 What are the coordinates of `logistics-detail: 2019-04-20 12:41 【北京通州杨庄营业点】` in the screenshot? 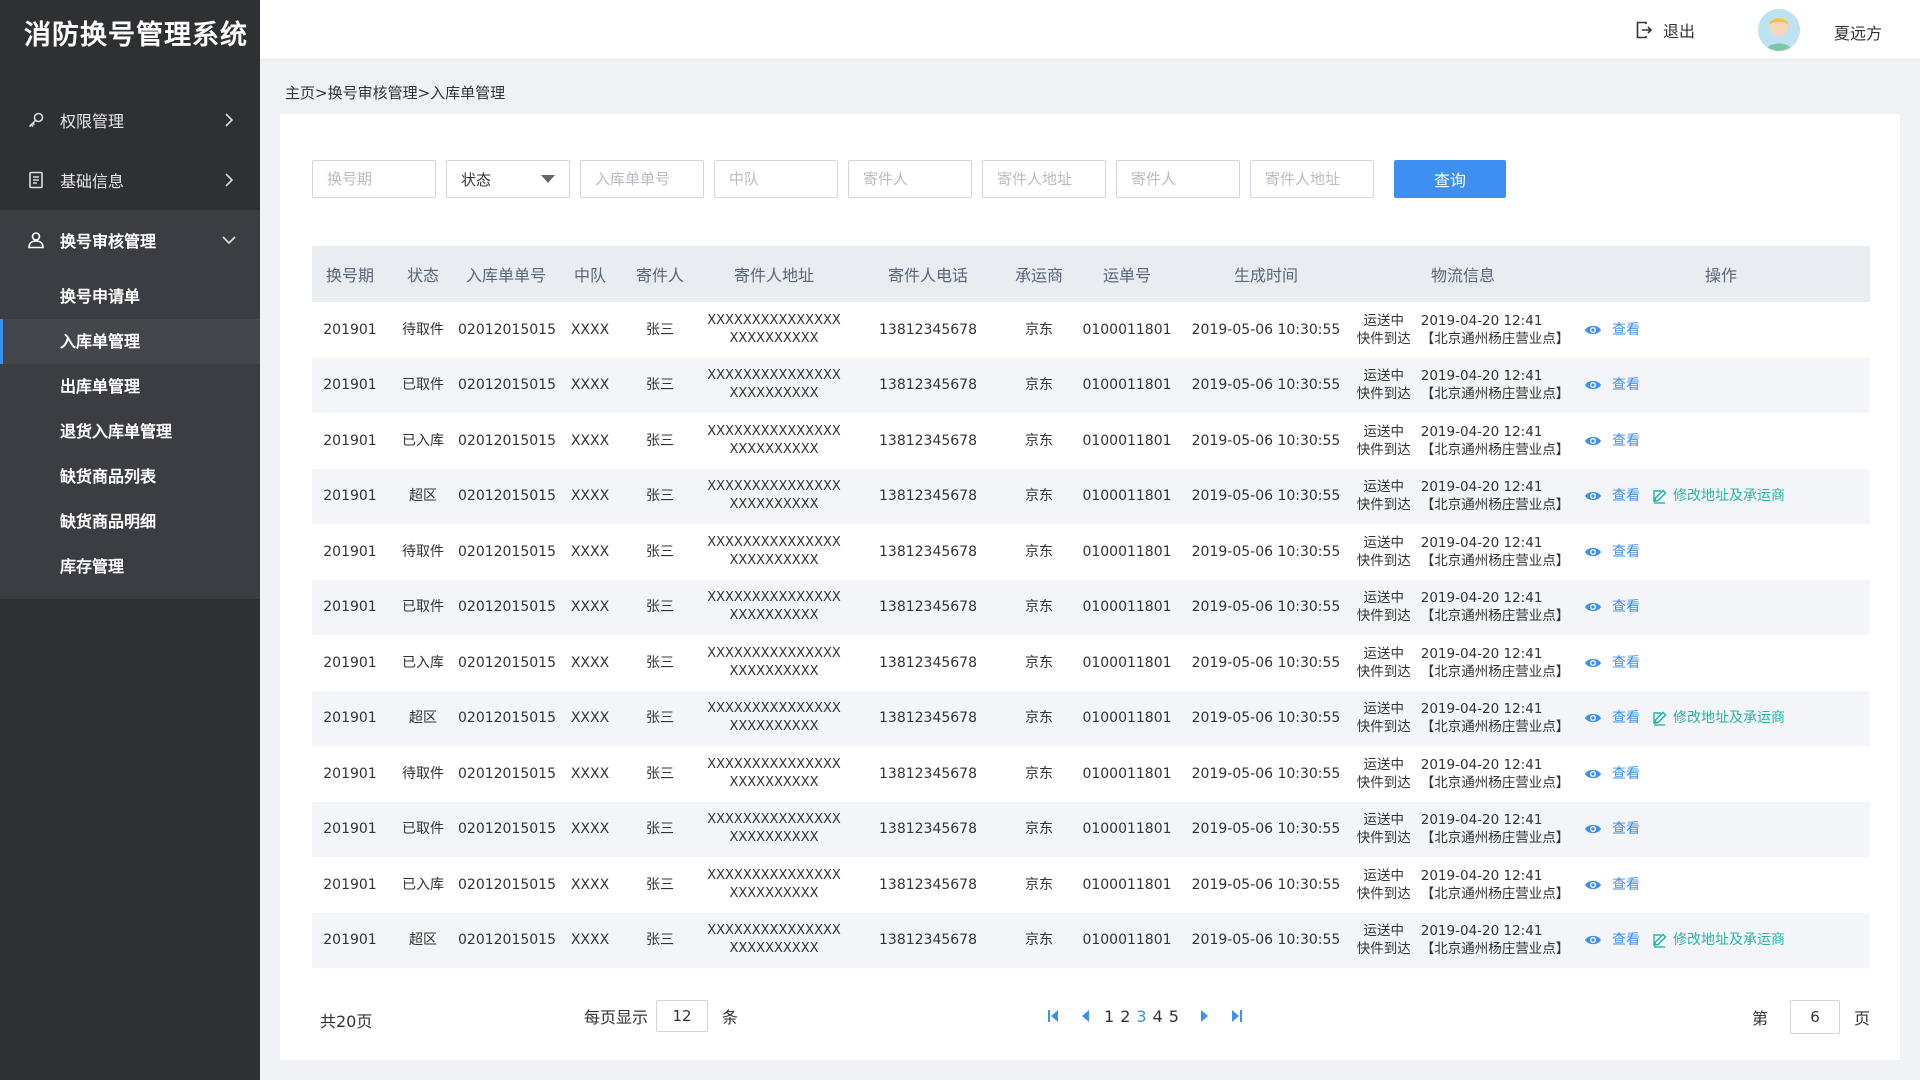 It's located at (1495, 663).